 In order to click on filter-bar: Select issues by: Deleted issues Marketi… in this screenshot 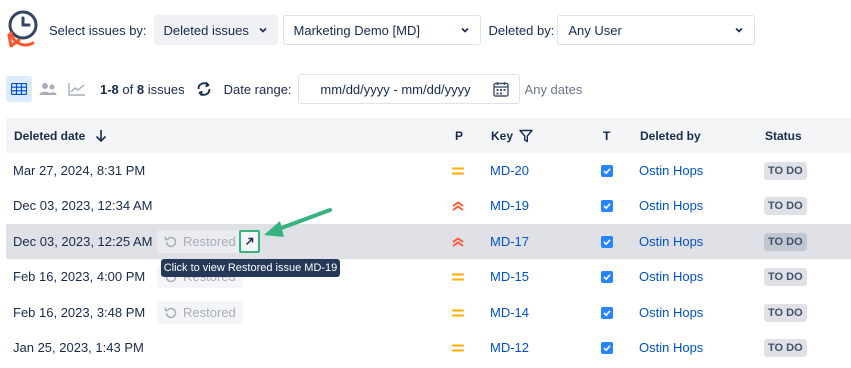, I will do `click(402, 30)`.